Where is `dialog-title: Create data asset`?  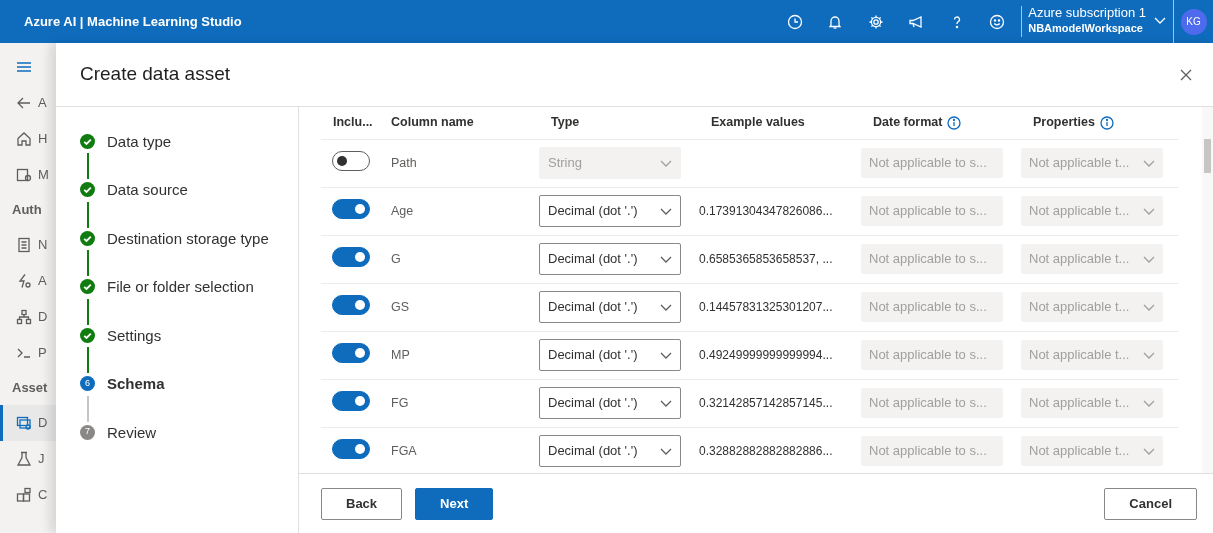 dialog-title: Create data asset is located at coordinates (155, 74).